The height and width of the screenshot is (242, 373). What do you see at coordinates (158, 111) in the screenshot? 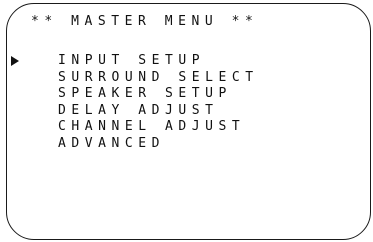
I see `menu-item-delay-adjust: DELAY ADJUST` at bounding box center [158, 111].